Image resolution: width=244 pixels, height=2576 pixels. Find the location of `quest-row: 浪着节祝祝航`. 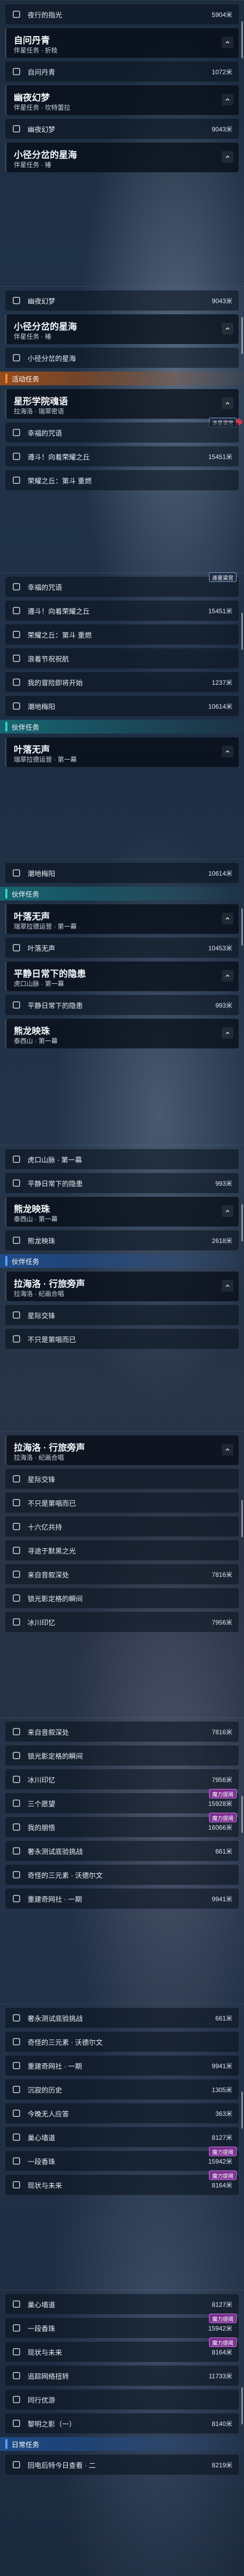

quest-row: 浪着节祝祝航 is located at coordinates (122, 658).